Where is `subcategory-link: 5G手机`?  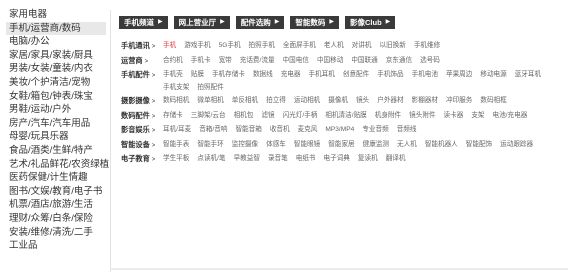
subcategory-link: 5G手机 is located at coordinates (230, 47).